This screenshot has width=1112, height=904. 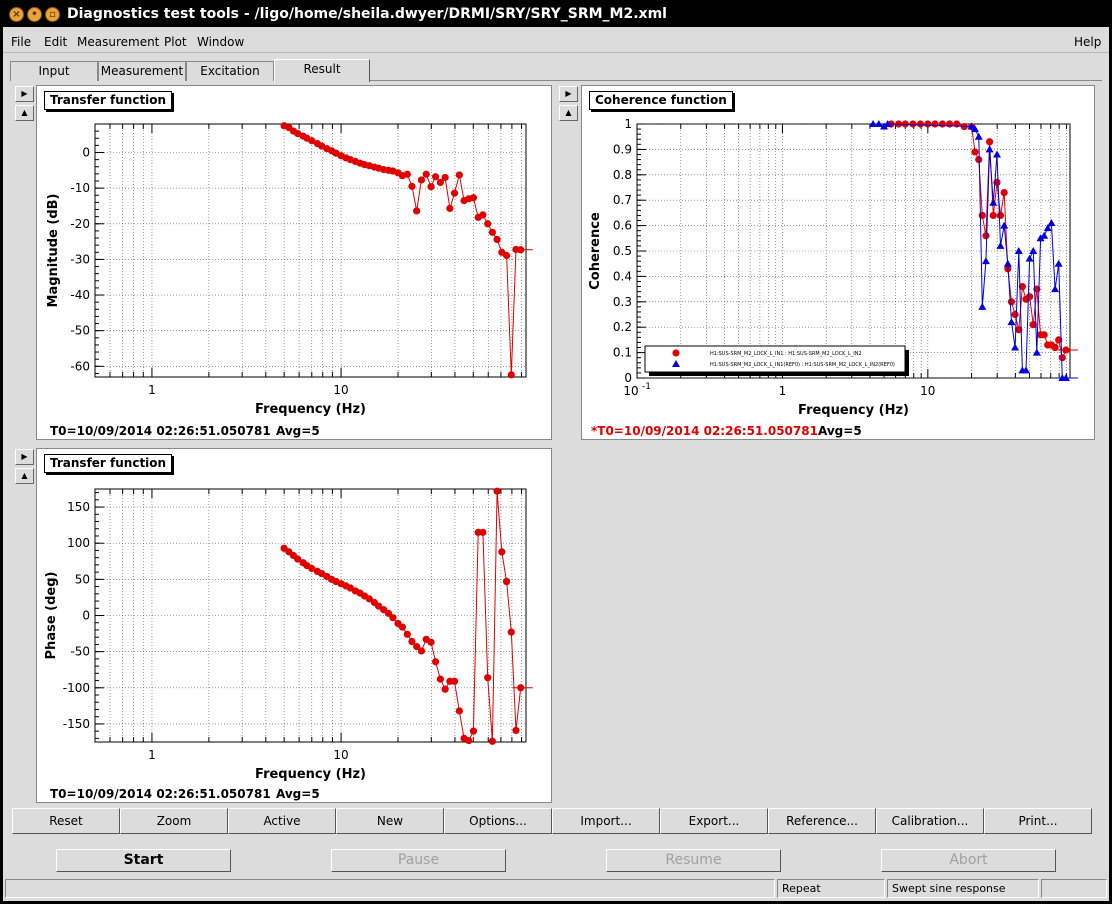 I want to click on phase-plot-title: Transfer function, so click(x=108, y=463).